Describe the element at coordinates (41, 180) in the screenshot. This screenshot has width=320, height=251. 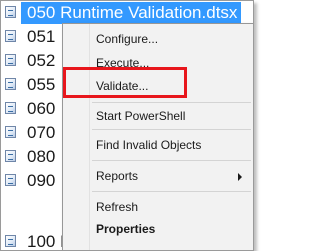
I see `tree-item-label: 090` at that location.